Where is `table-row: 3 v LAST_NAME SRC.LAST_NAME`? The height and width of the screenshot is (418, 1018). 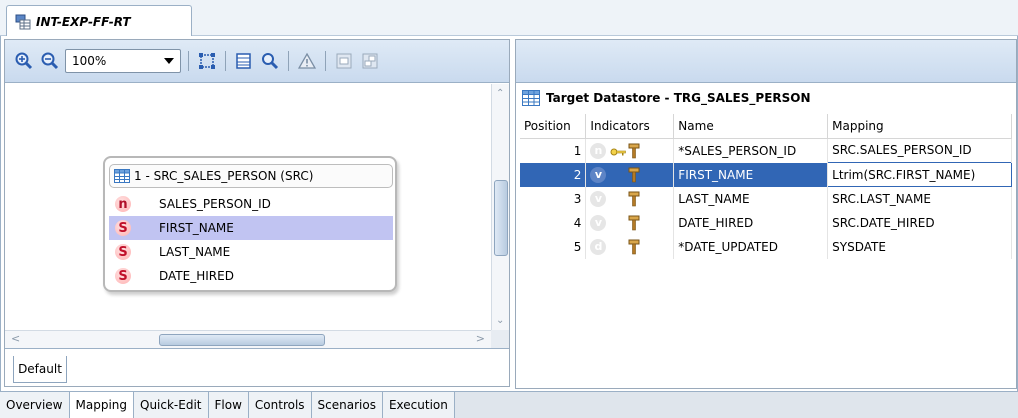 table-row: 3 v LAST_NAME SRC.LAST_NAME is located at coordinates (766, 198).